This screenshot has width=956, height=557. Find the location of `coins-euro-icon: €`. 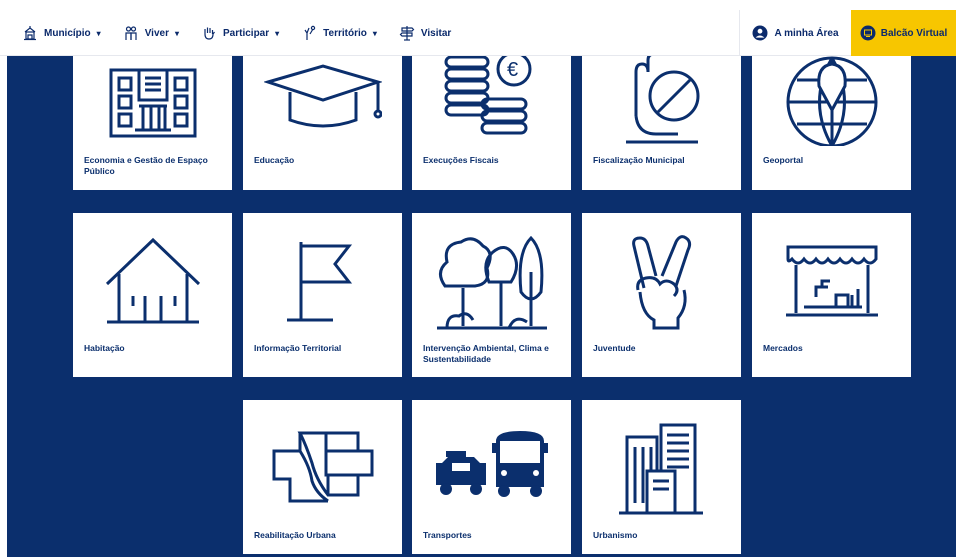

coins-euro-icon: € is located at coordinates (487, 93).